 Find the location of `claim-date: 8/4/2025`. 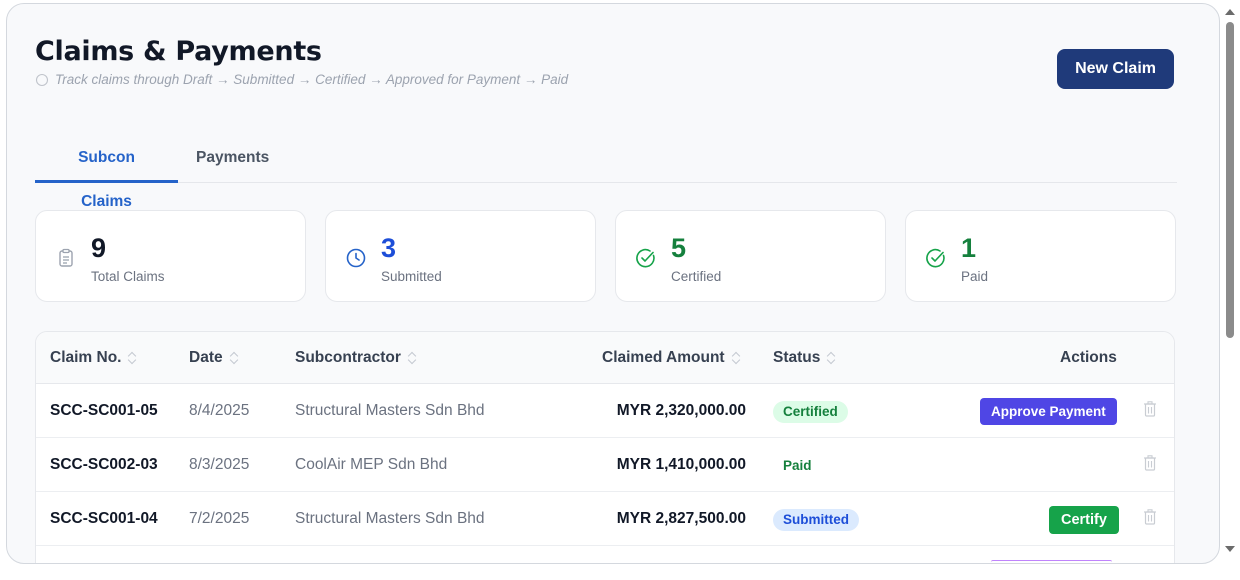

claim-date: 8/4/2025 is located at coordinates (219, 410).